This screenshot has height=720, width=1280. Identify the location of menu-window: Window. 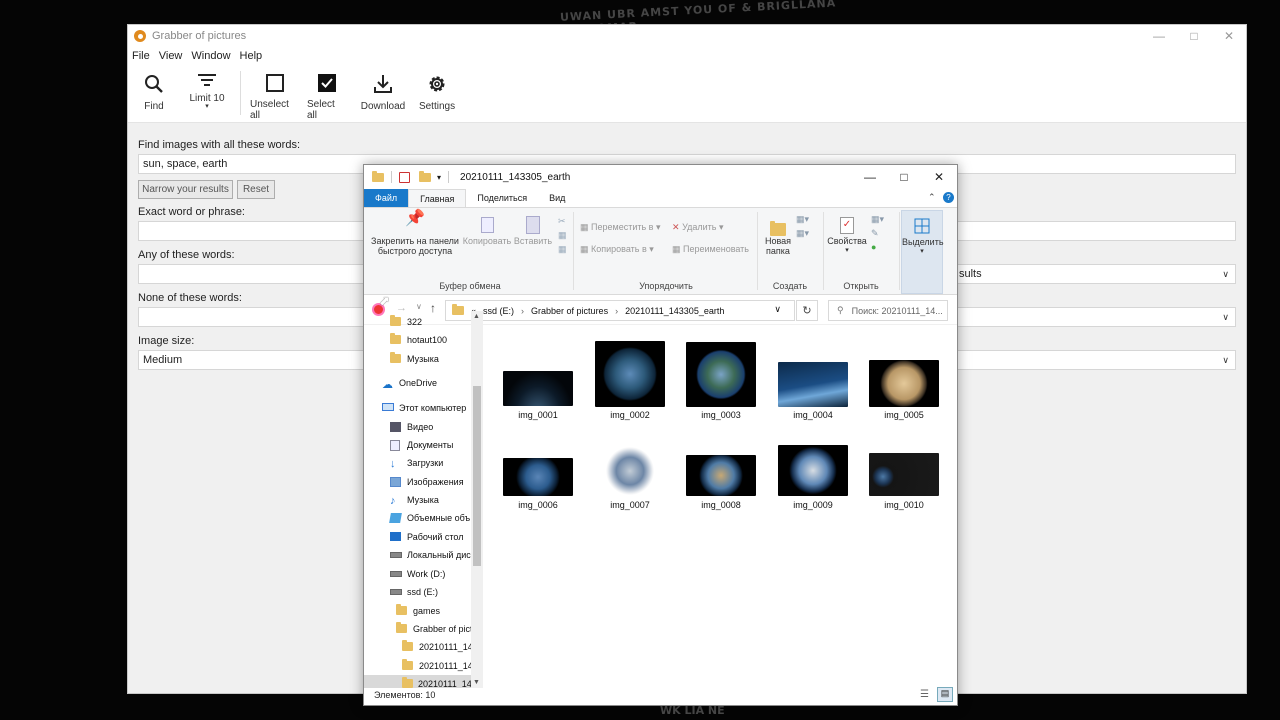
(210, 56).